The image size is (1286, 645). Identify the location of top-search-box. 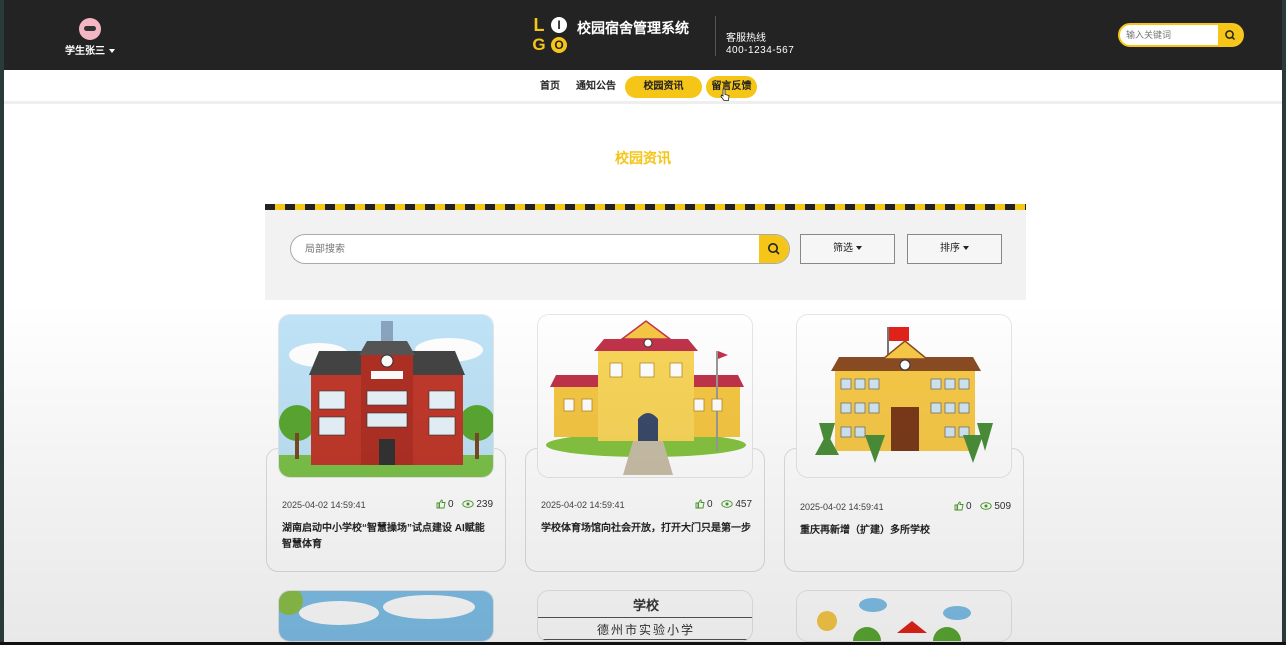
(1181, 35).